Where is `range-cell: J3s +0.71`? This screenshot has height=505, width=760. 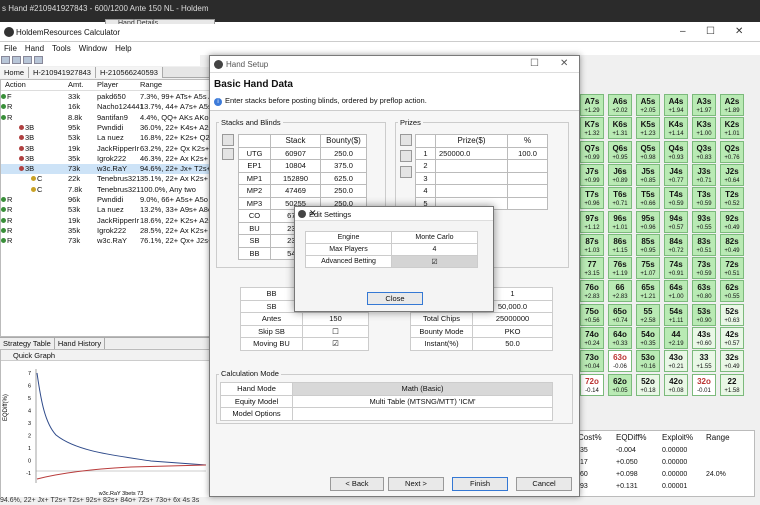 range-cell: J3s +0.71 is located at coordinates (704, 174).